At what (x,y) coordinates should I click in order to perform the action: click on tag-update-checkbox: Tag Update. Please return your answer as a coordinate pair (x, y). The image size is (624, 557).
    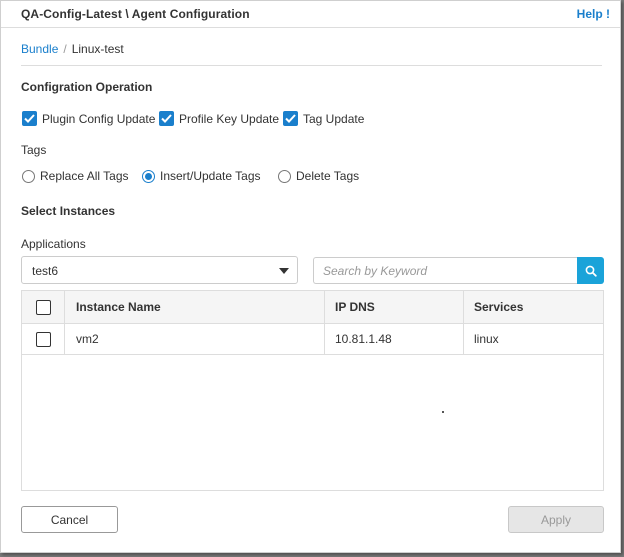
    Looking at the image, I should click on (323, 118).